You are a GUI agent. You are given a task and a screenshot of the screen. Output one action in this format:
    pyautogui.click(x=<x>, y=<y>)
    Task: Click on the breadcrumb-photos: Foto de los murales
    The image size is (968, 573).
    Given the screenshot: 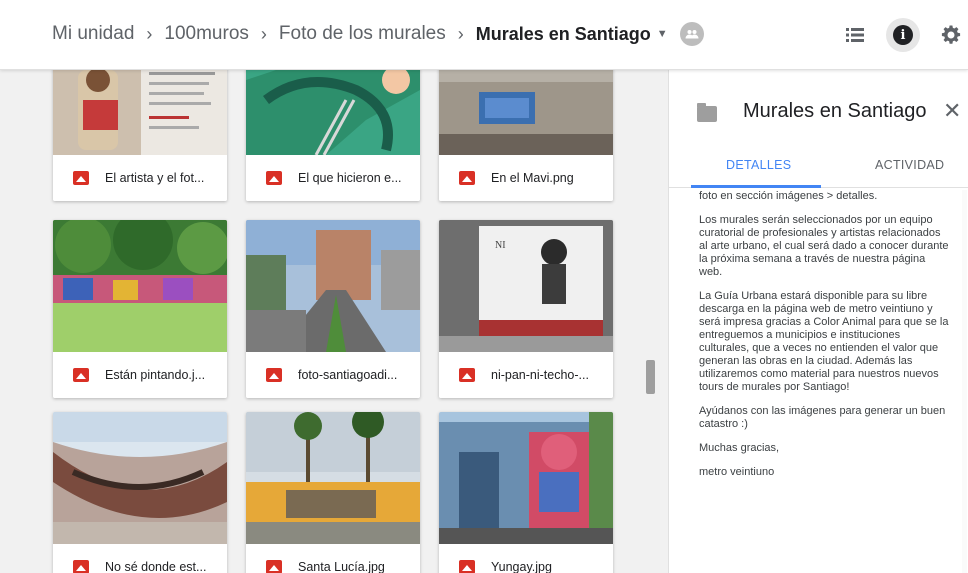 What is the action you would take?
    pyautogui.click(x=362, y=34)
    